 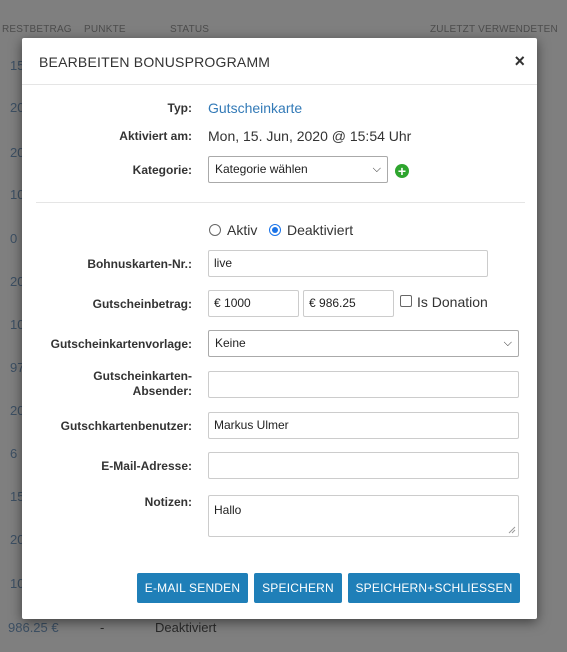 I want to click on amount-remaining-input: € 986.25, so click(x=348, y=303).